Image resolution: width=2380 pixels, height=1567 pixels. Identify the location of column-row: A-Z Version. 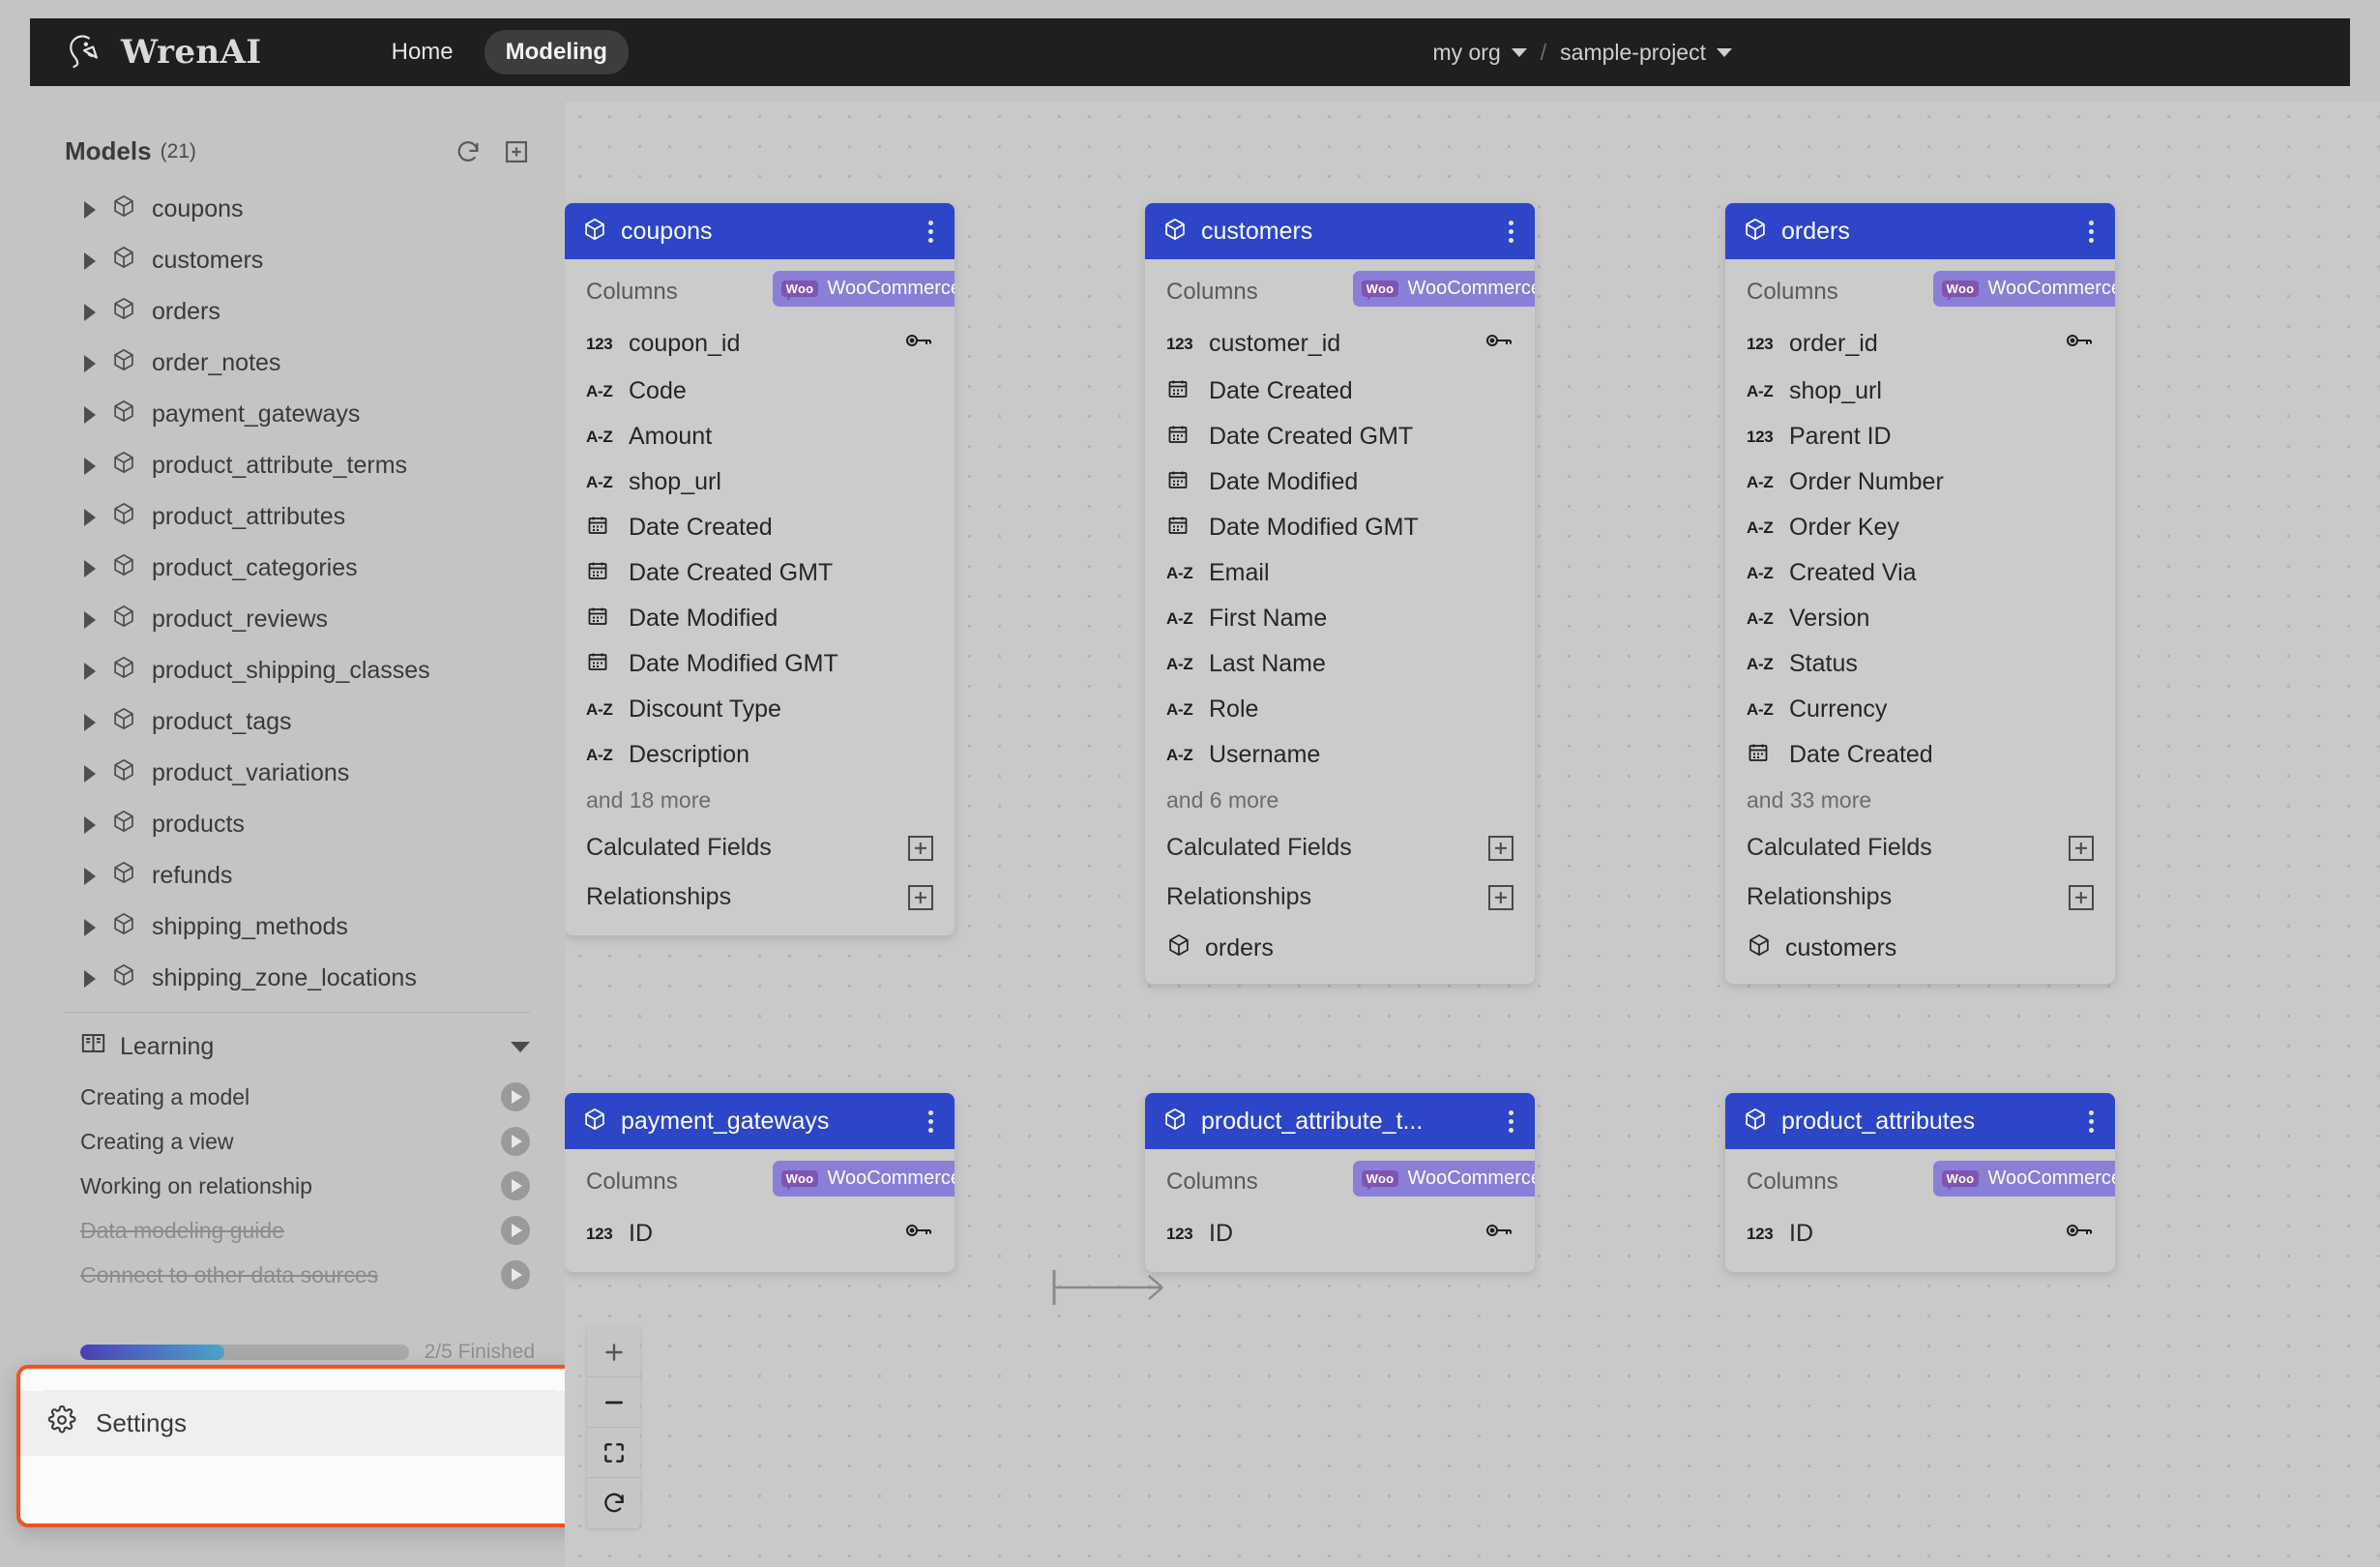
(1920, 619).